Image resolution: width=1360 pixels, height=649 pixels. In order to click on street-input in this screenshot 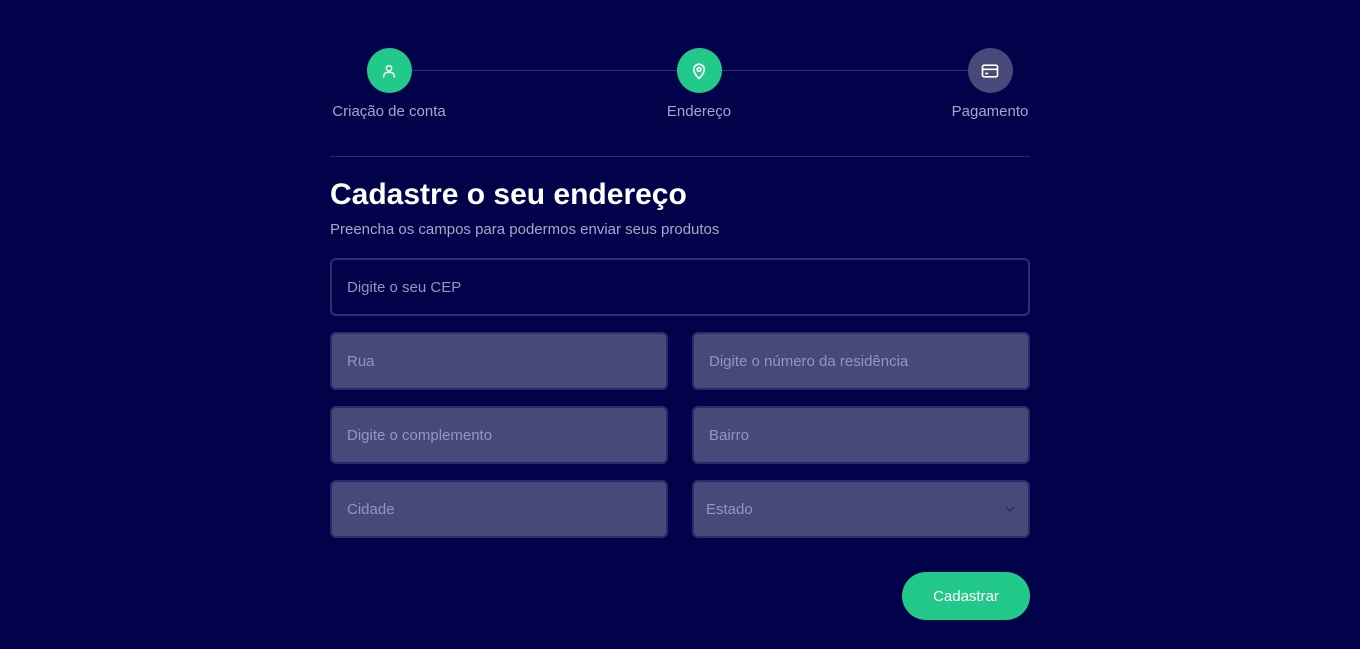, I will do `click(499, 361)`.